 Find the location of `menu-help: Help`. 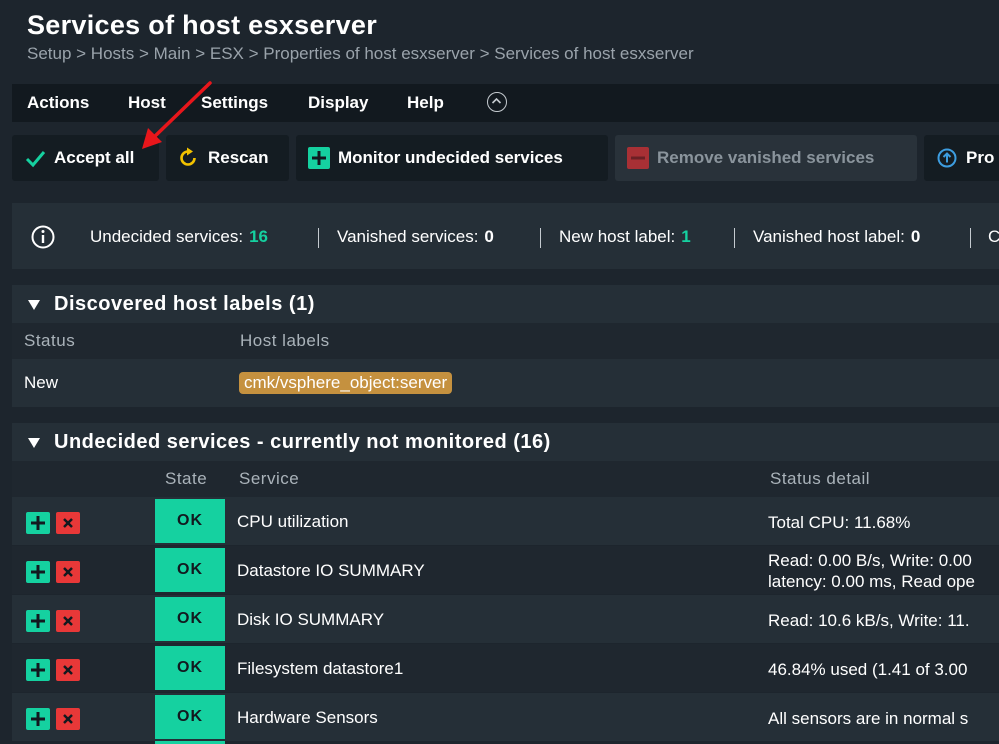

menu-help: Help is located at coordinates (425, 103).